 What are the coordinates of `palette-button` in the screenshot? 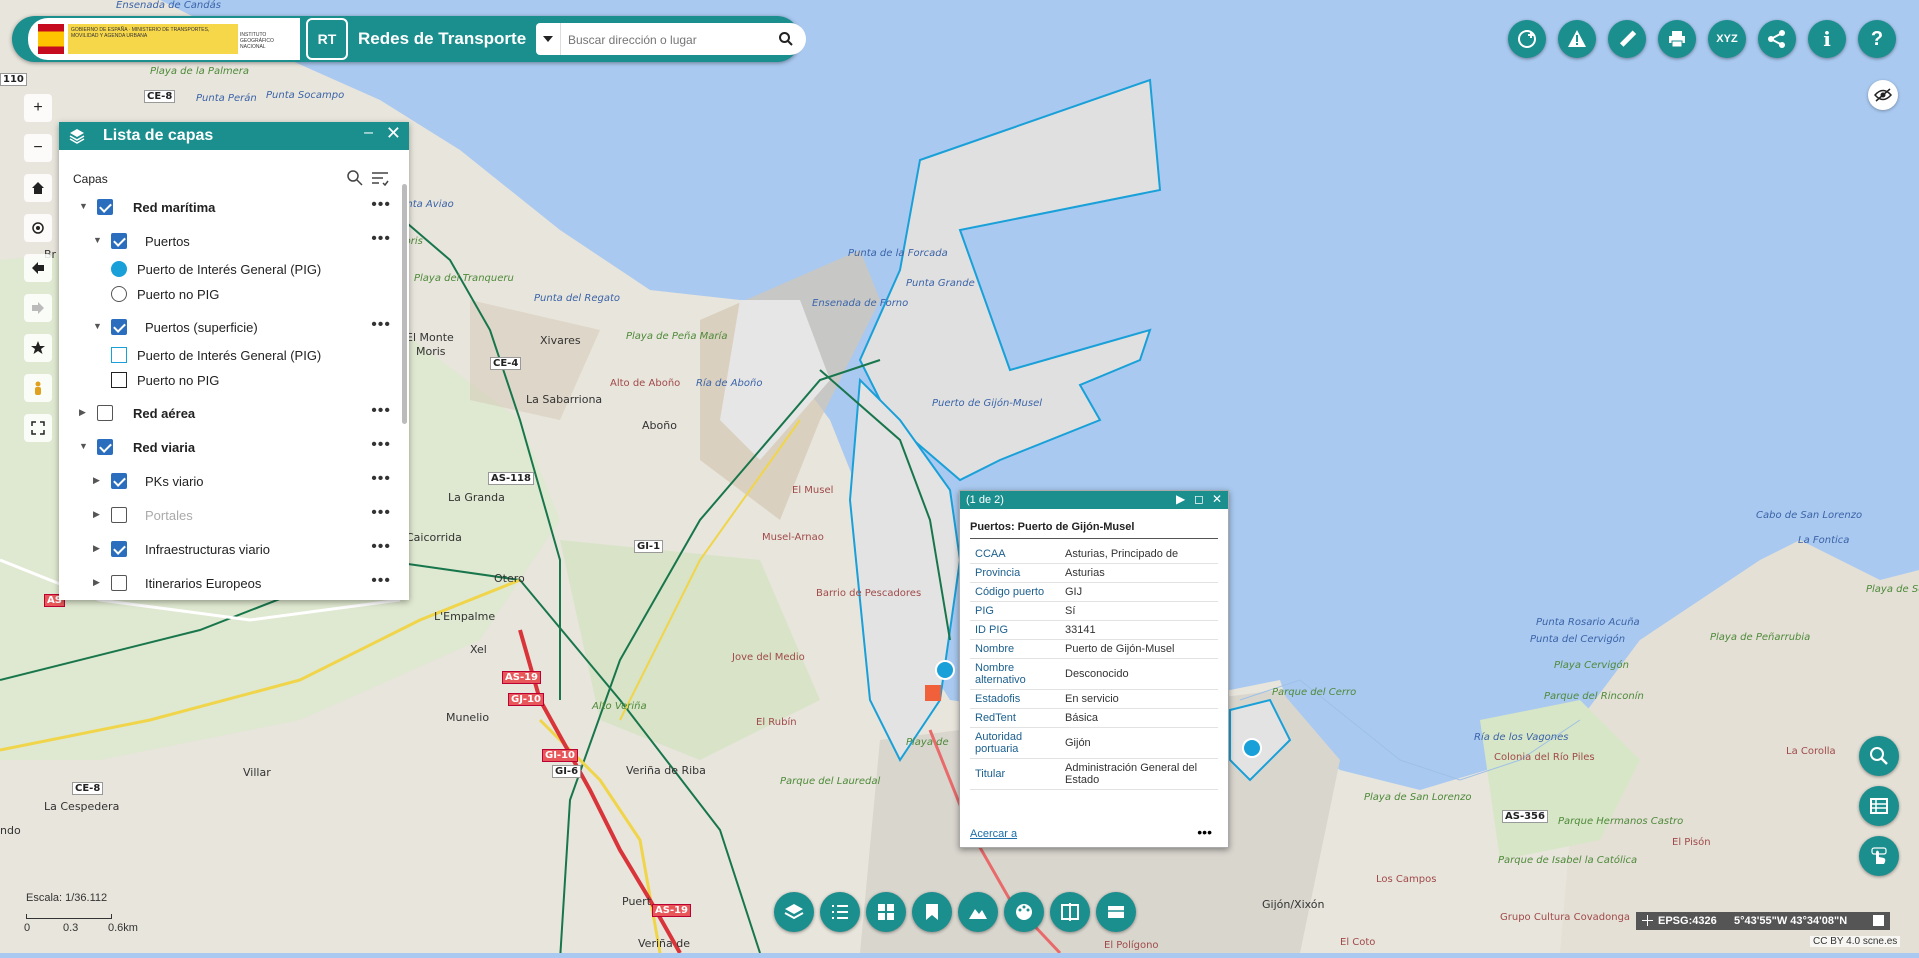 It's located at (1024, 912).